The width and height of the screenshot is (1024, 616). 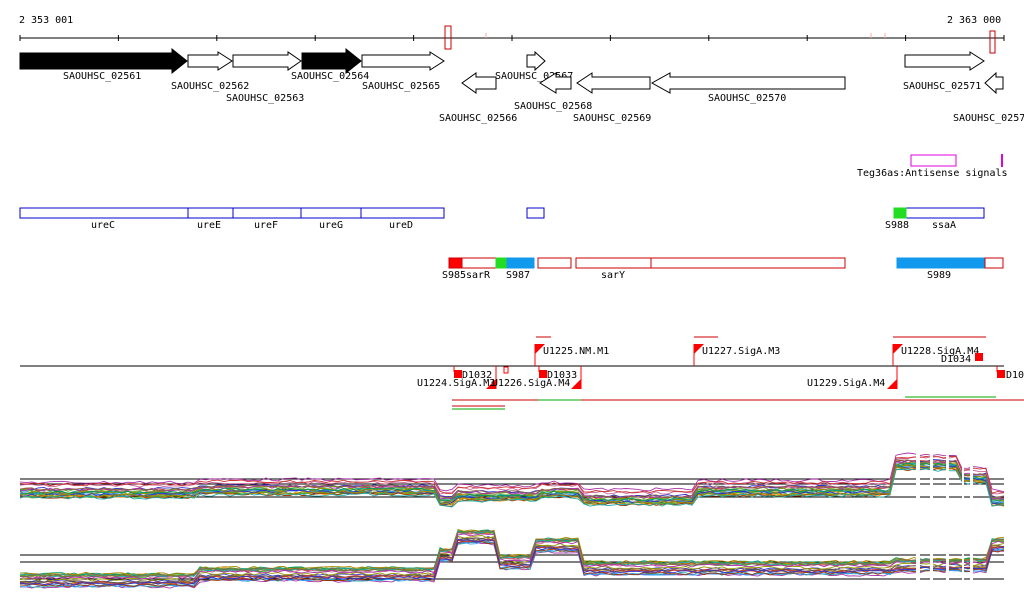 I want to click on segment-box-s985, so click(x=455, y=263).